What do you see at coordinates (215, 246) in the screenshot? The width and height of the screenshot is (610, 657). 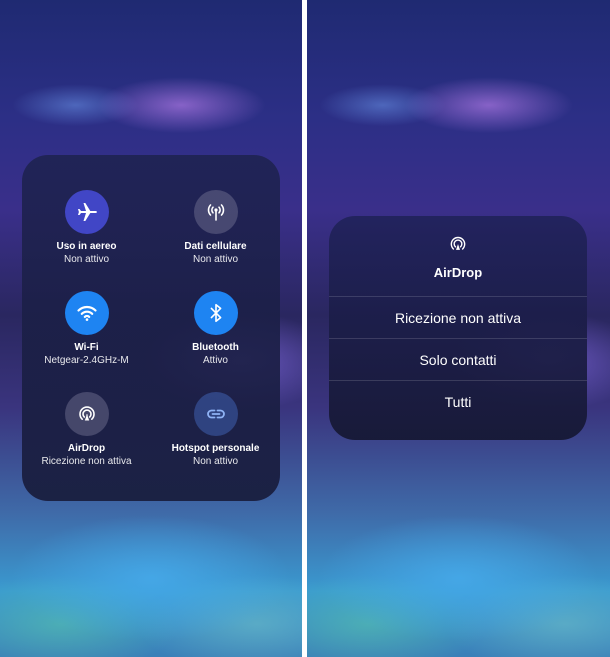 I see `cellular-data-label: Dati cellulare` at bounding box center [215, 246].